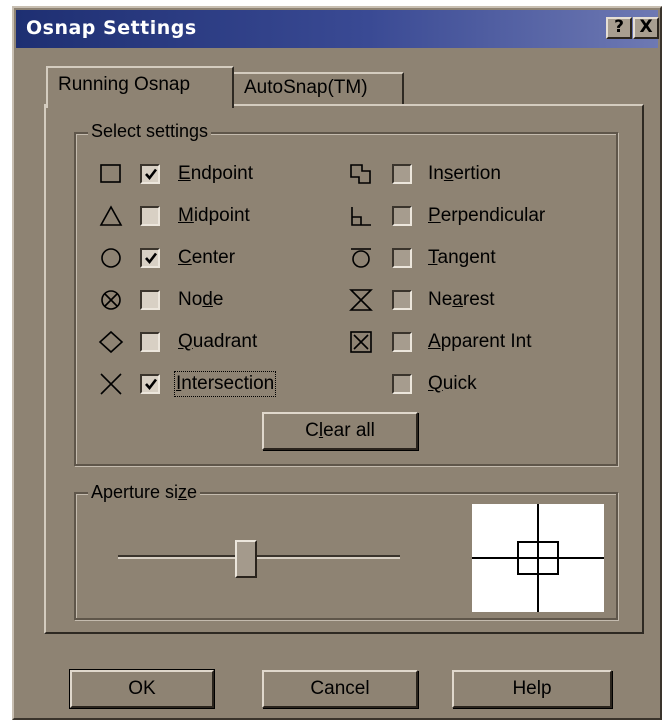 The width and height of the screenshot is (670, 726). What do you see at coordinates (246, 559) in the screenshot?
I see `aperture-slider-thumb` at bounding box center [246, 559].